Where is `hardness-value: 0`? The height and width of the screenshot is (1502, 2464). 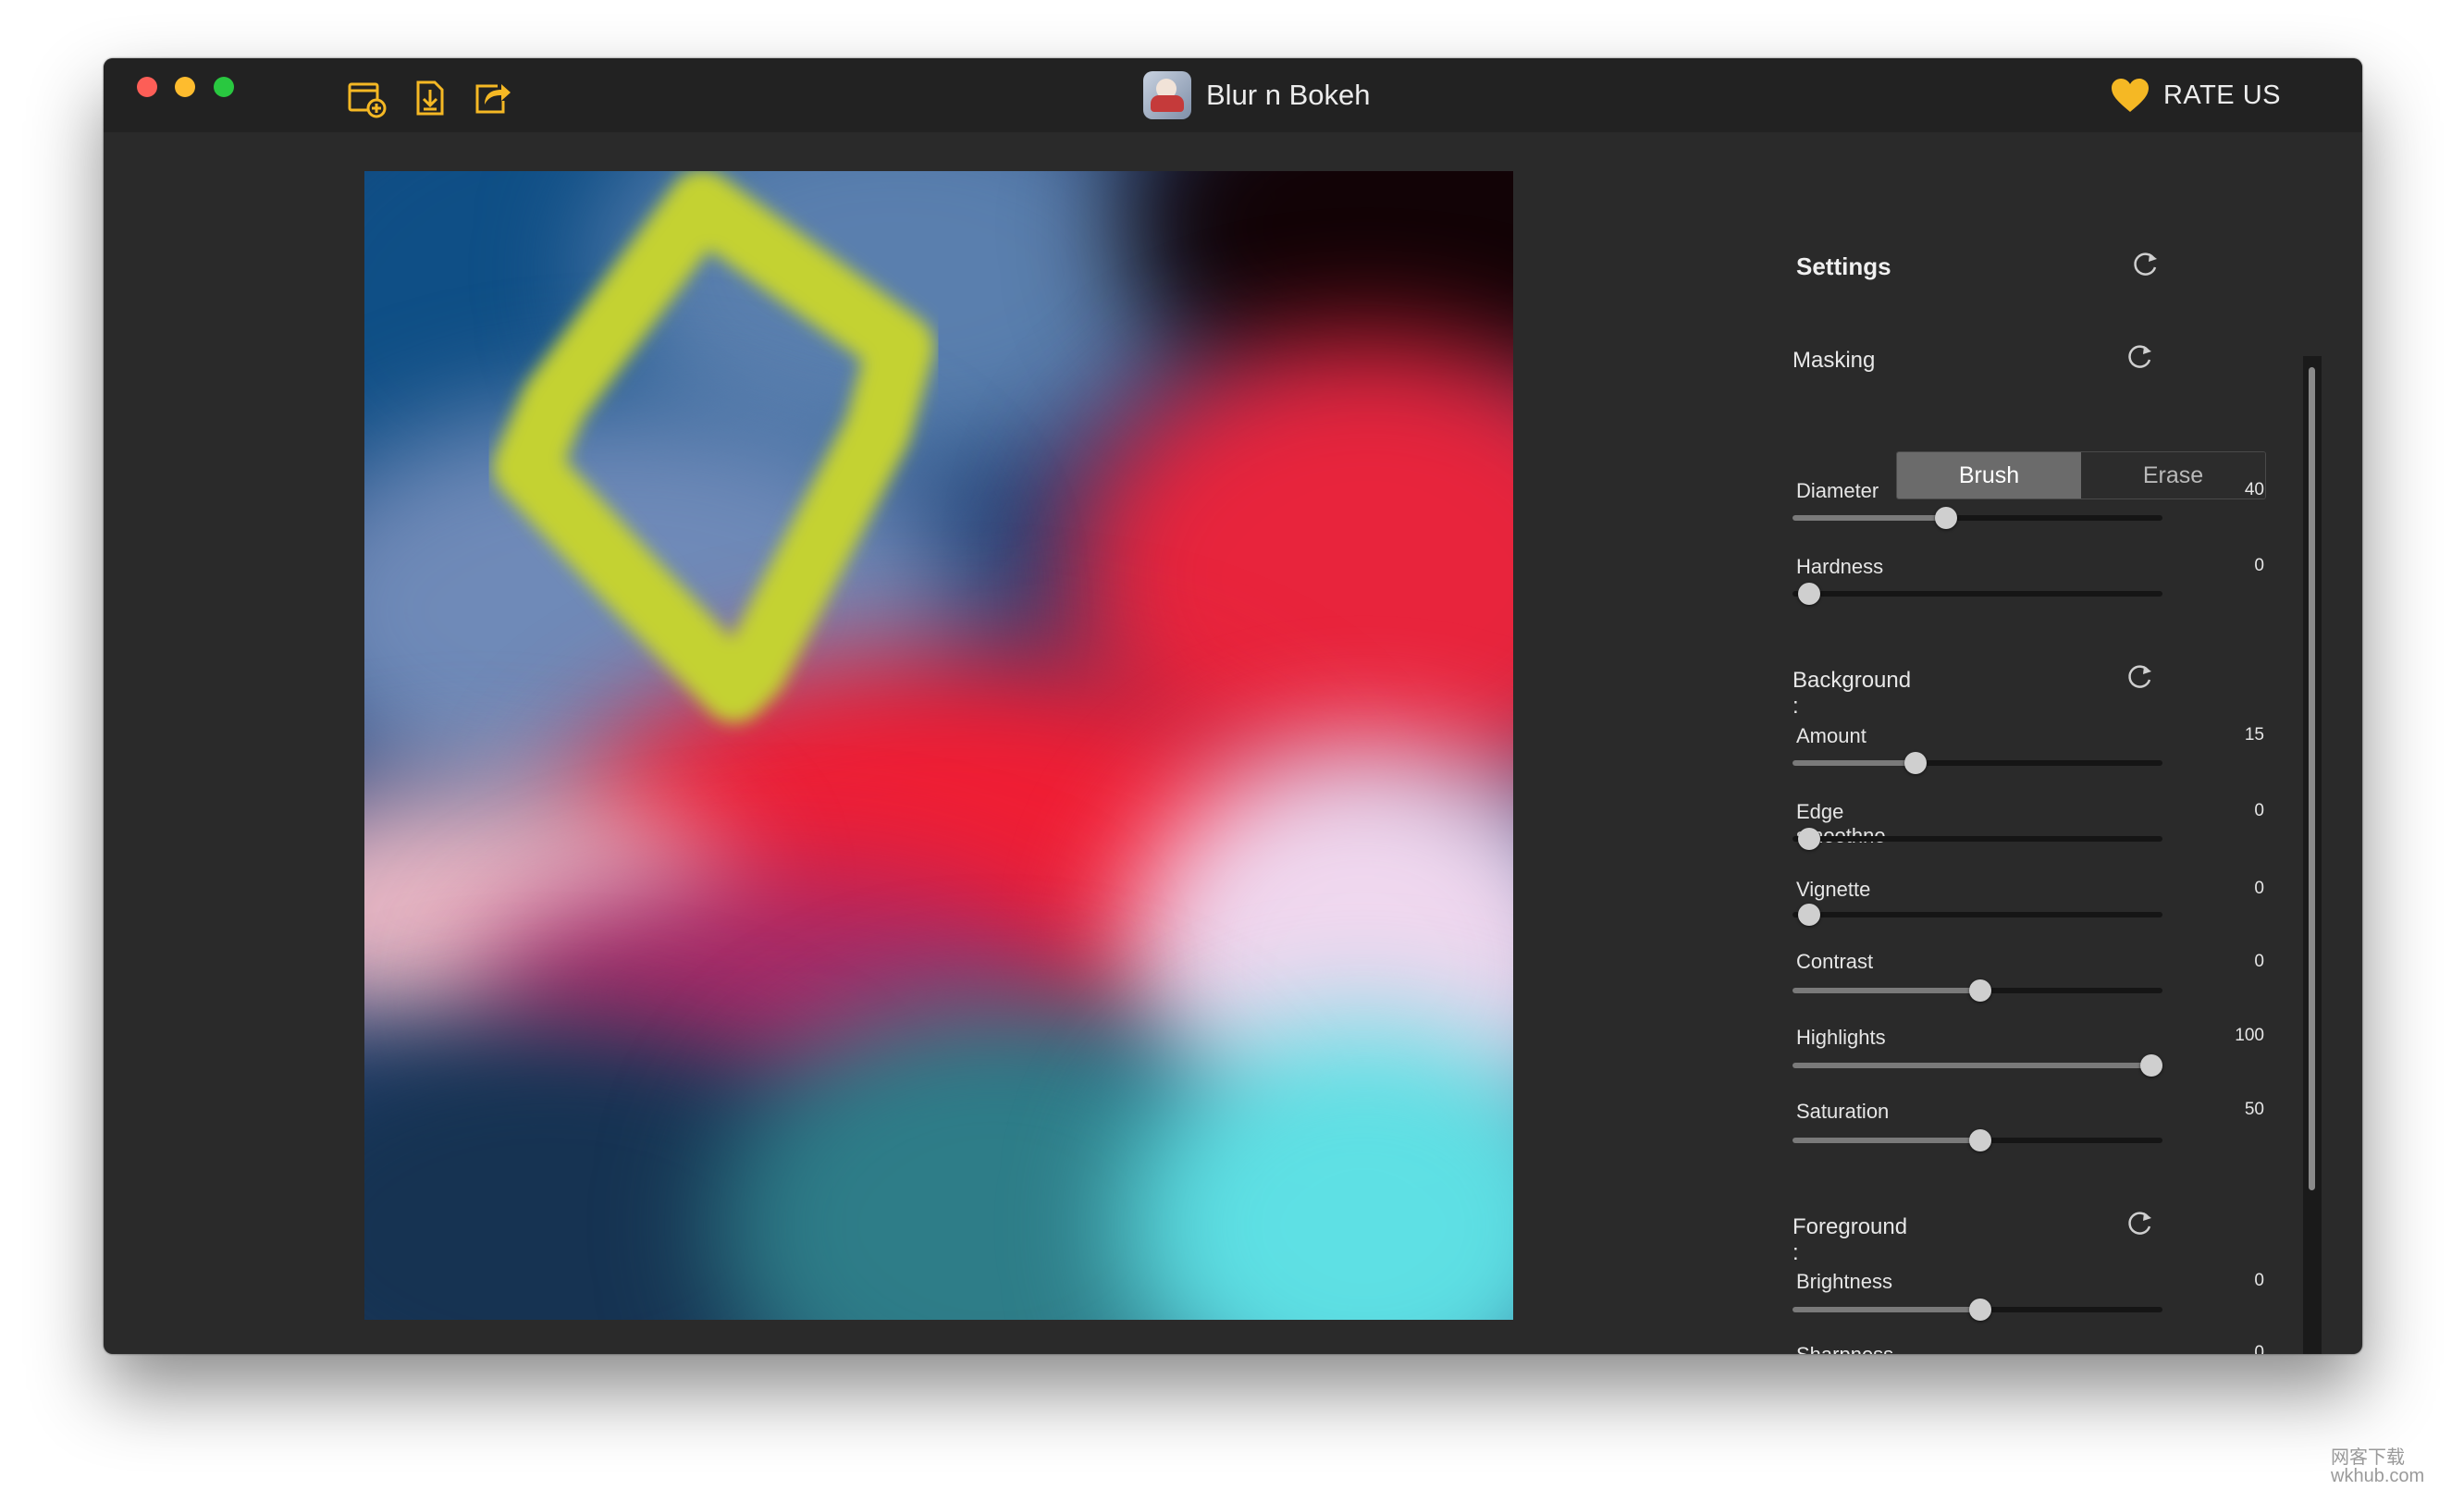 hardness-value: 0 is located at coordinates (2259, 565).